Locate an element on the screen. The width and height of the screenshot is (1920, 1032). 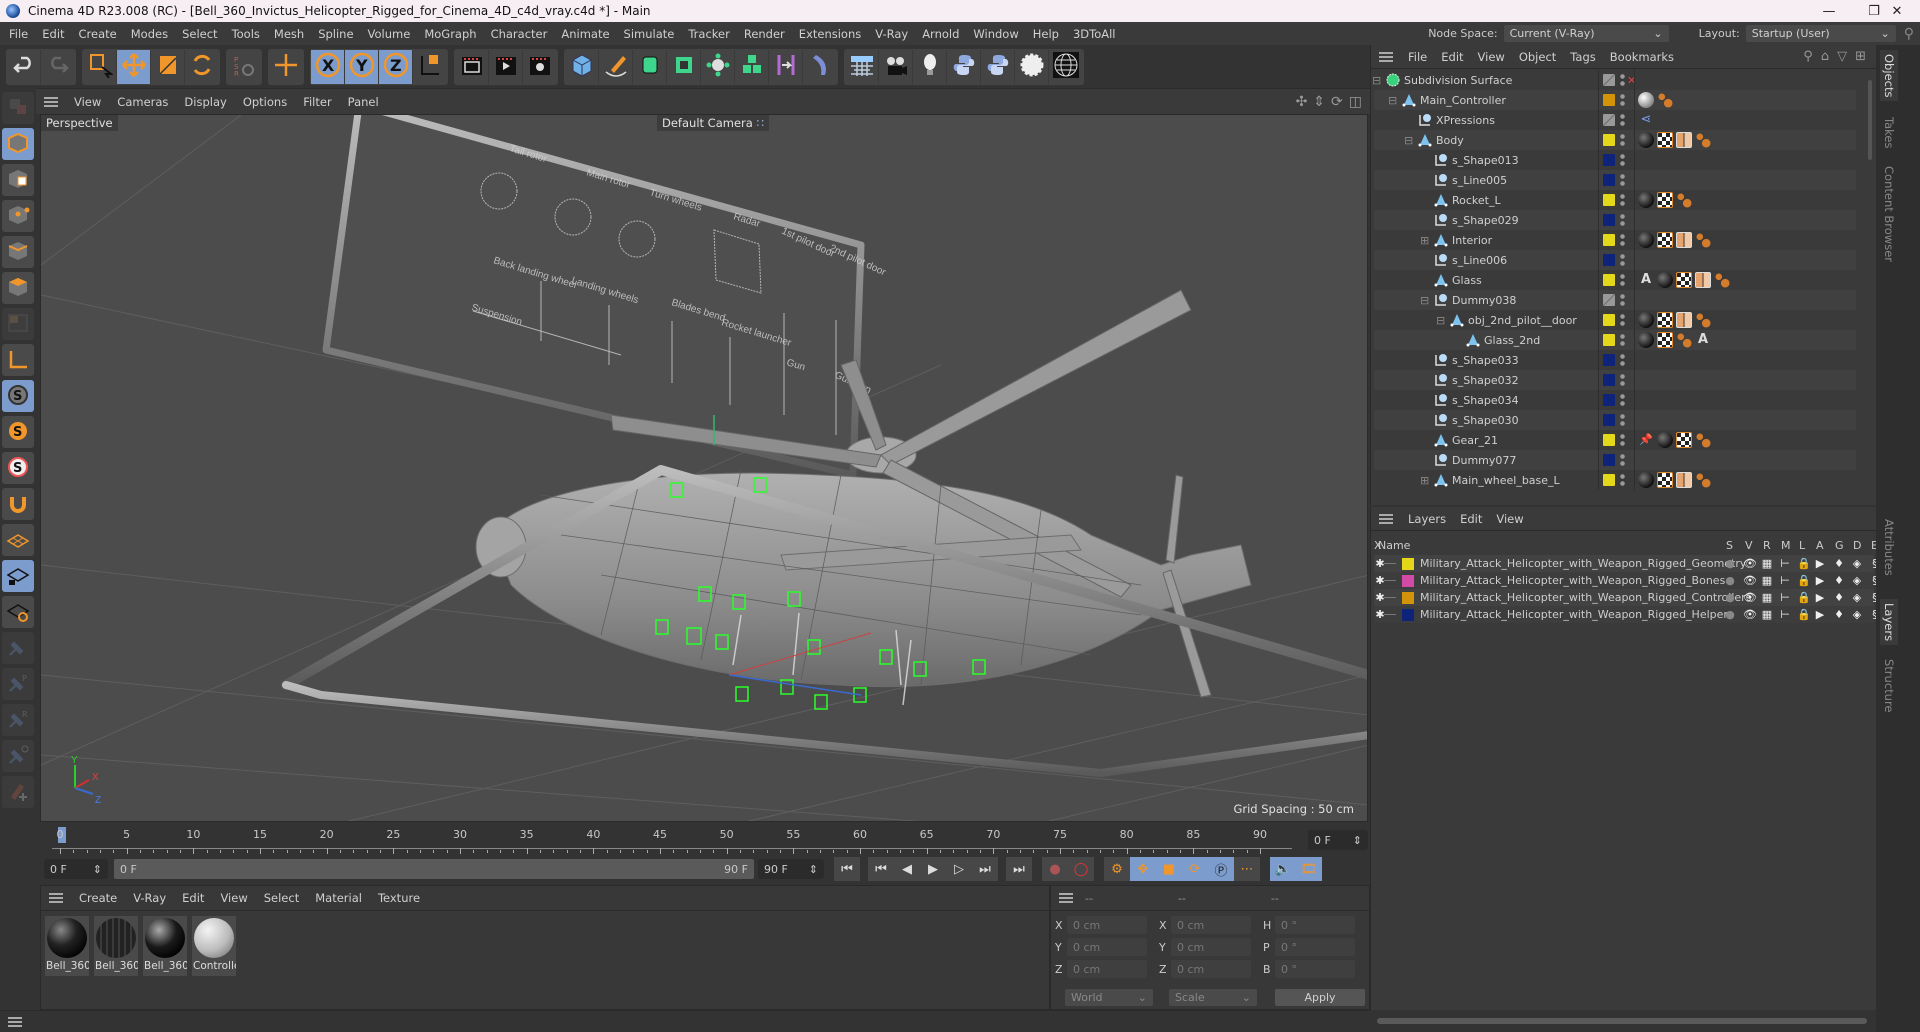
material-hamburger-icon is located at coordinates (56, 898).